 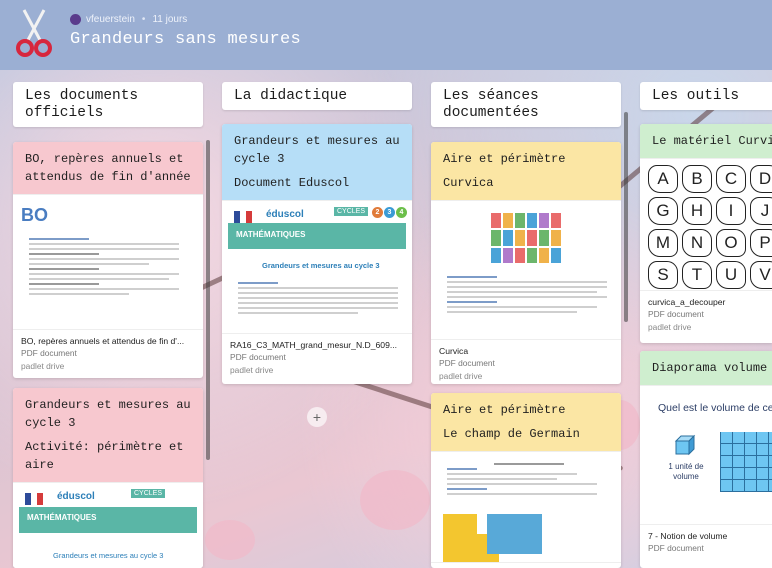 I want to click on card-header: Diaporama volume, so click(x=706, y=368).